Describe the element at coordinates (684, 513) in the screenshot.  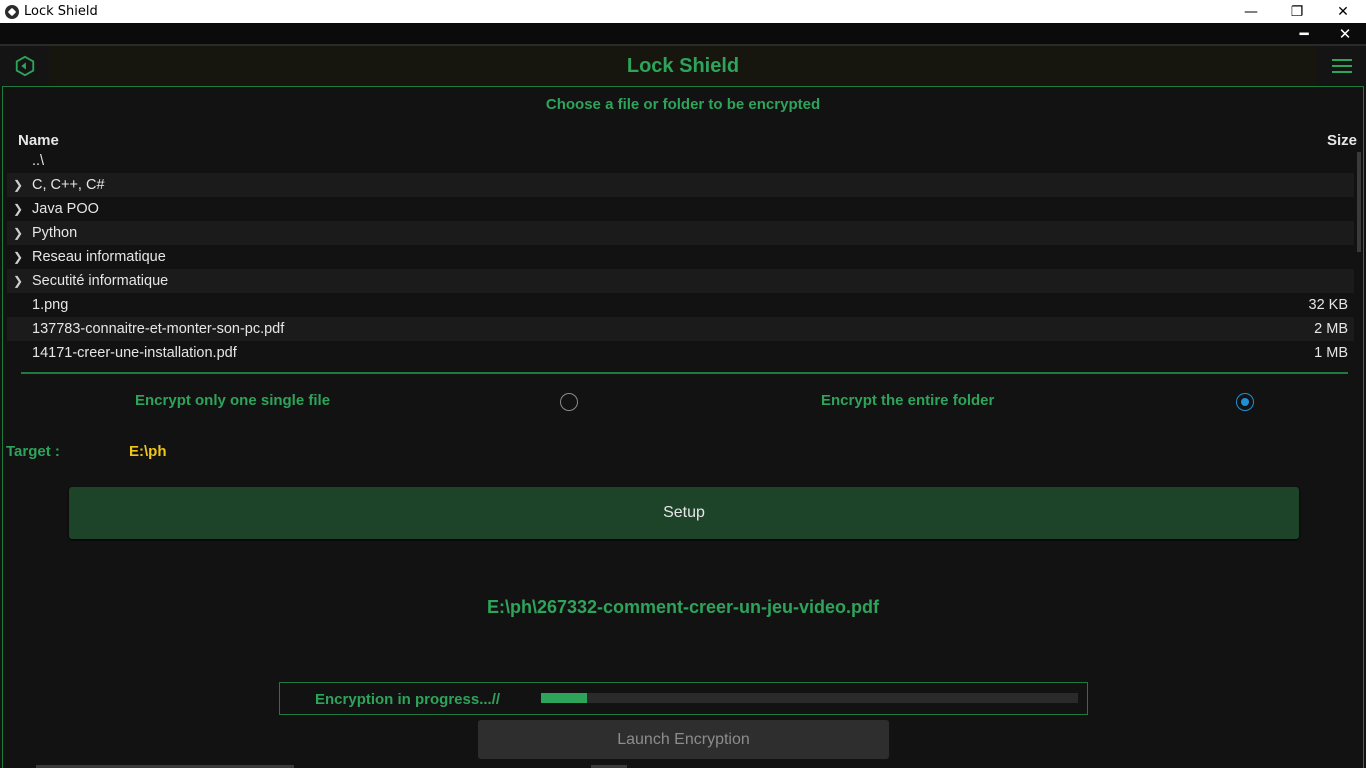
I see `setup-button: Setup` at that location.